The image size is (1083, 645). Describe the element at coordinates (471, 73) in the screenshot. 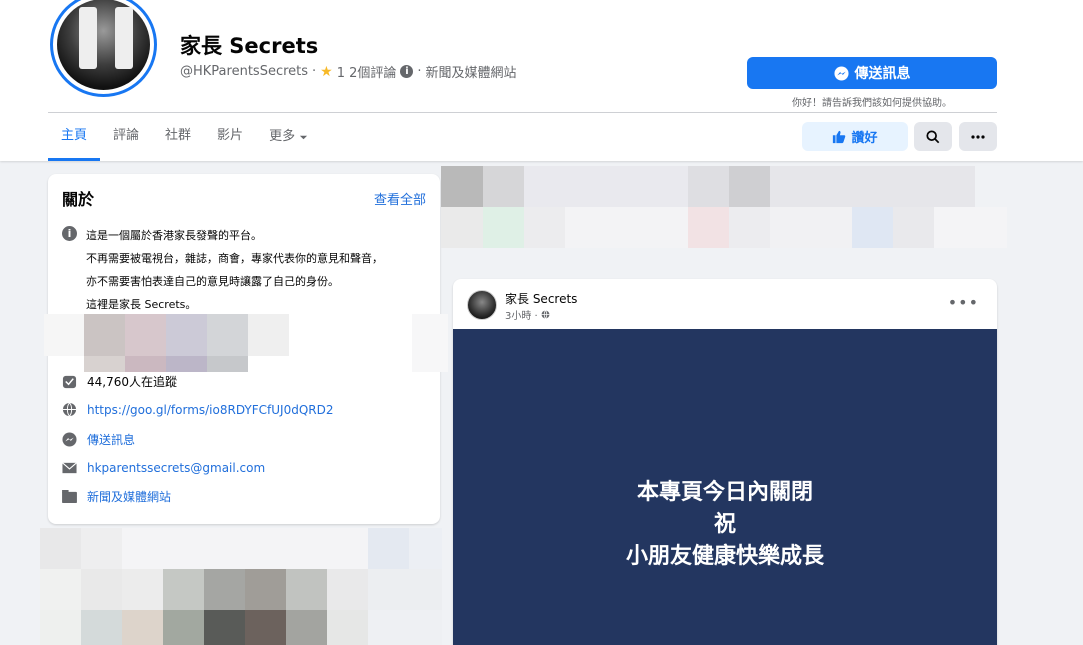

I see `page-category: 新聞及媒體網站` at that location.